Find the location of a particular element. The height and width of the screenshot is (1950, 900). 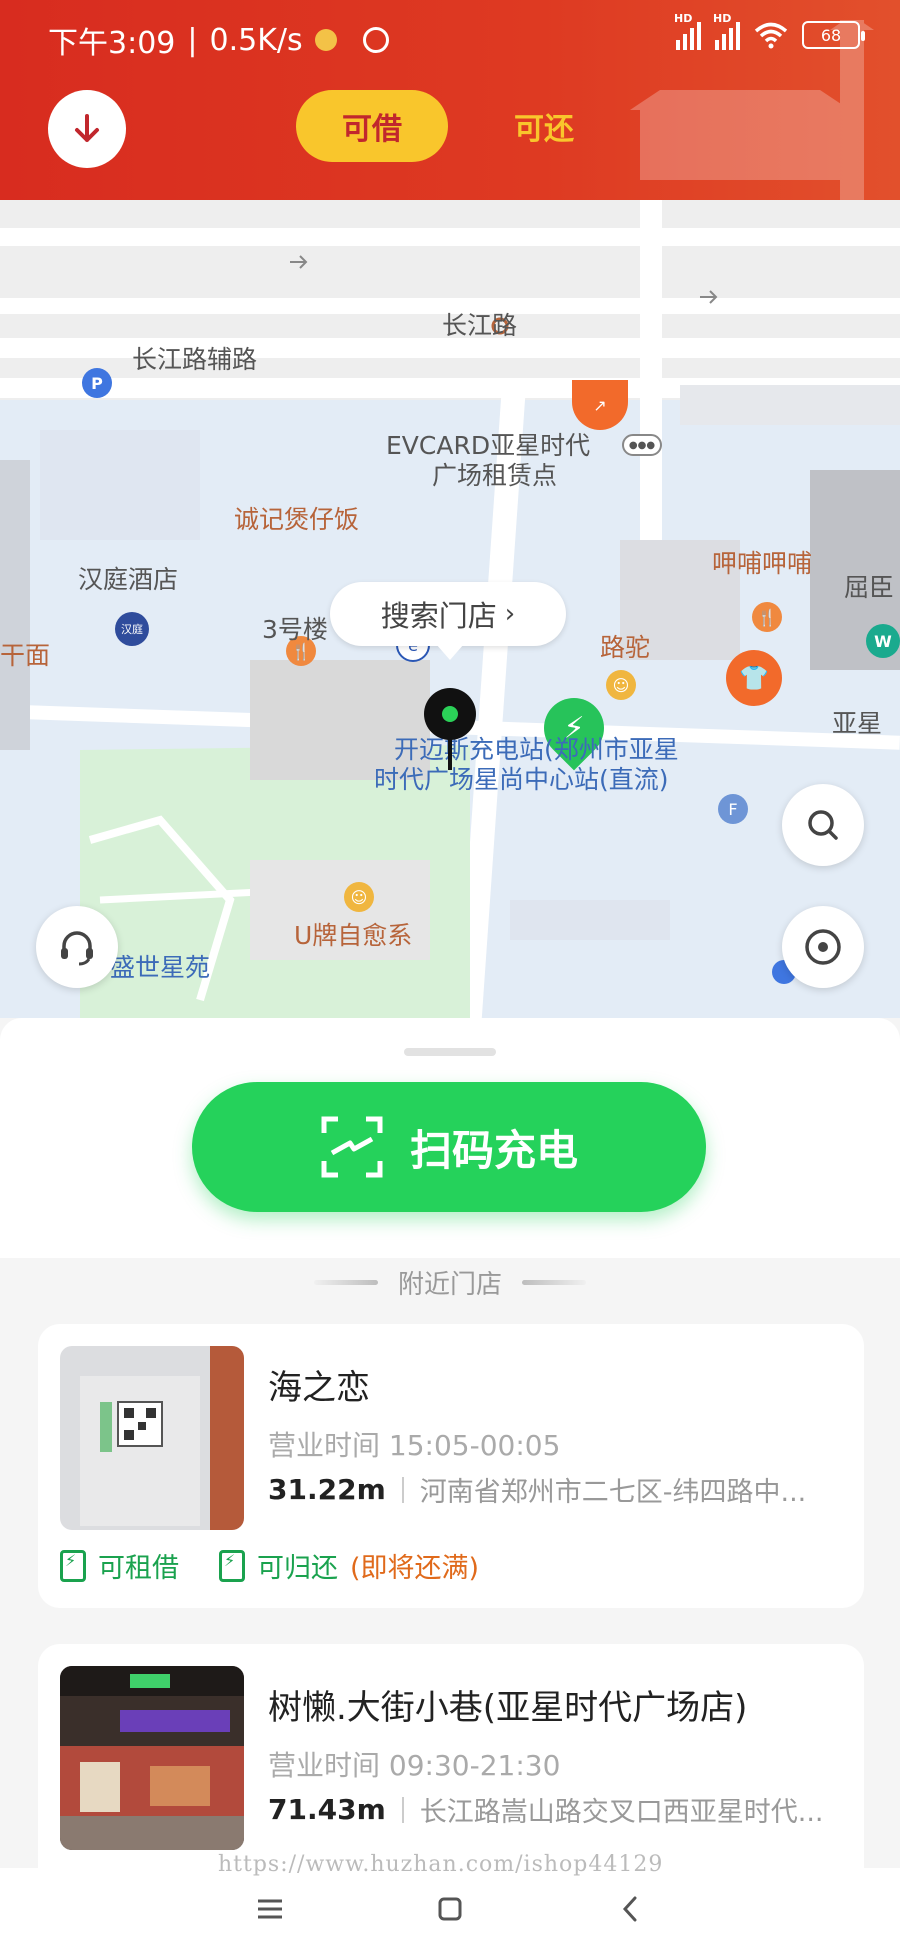

map-search-button is located at coordinates (823, 825).